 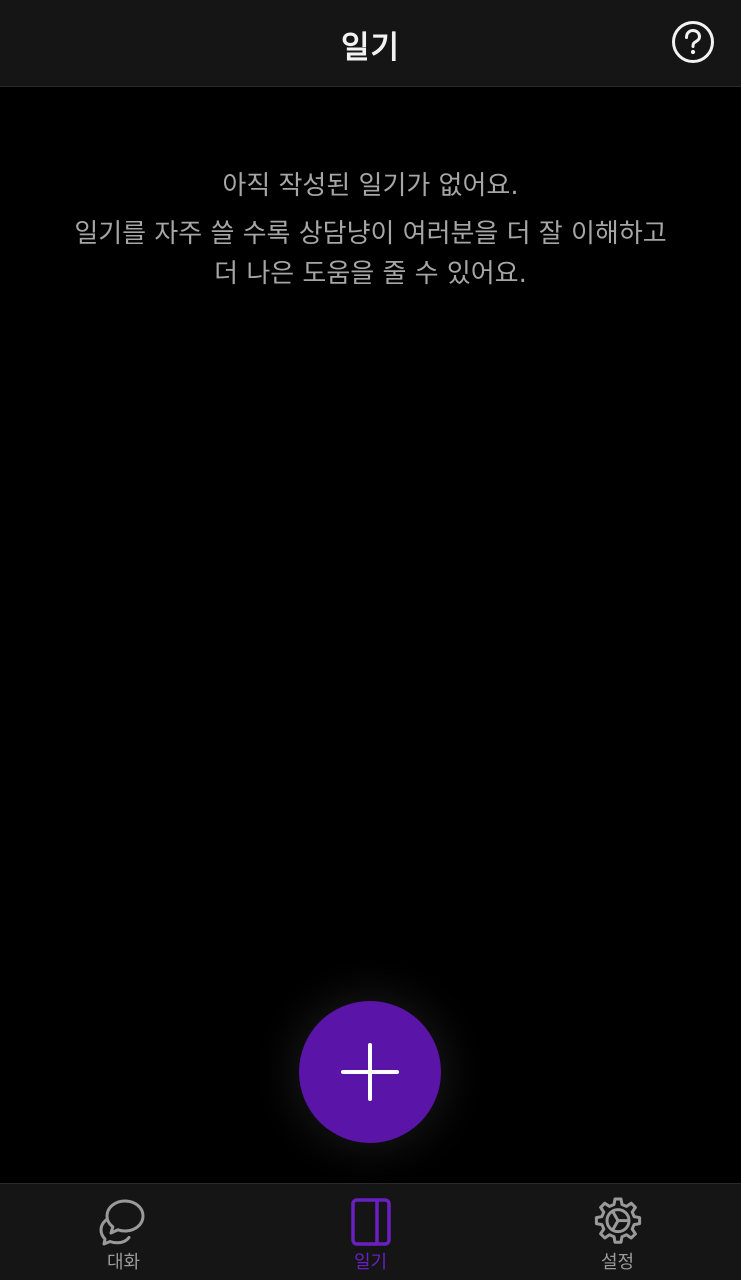 I want to click on plus-icon, so click(x=370, y=1072).